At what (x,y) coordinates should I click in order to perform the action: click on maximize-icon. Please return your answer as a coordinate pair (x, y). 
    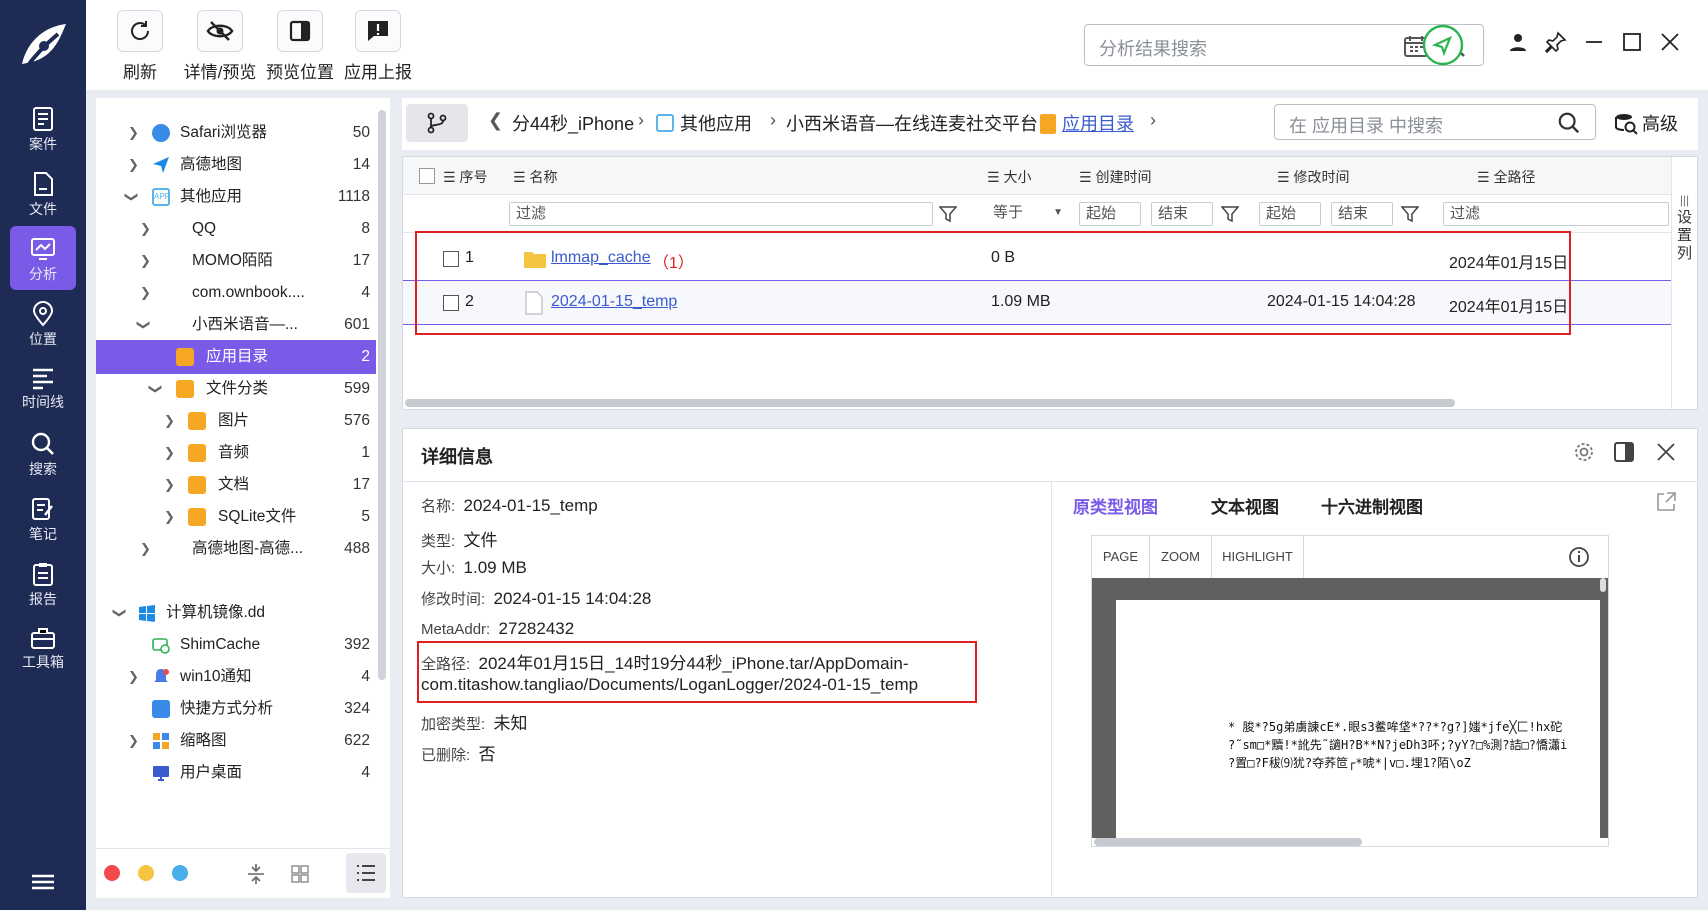
    Looking at the image, I should click on (1632, 42).